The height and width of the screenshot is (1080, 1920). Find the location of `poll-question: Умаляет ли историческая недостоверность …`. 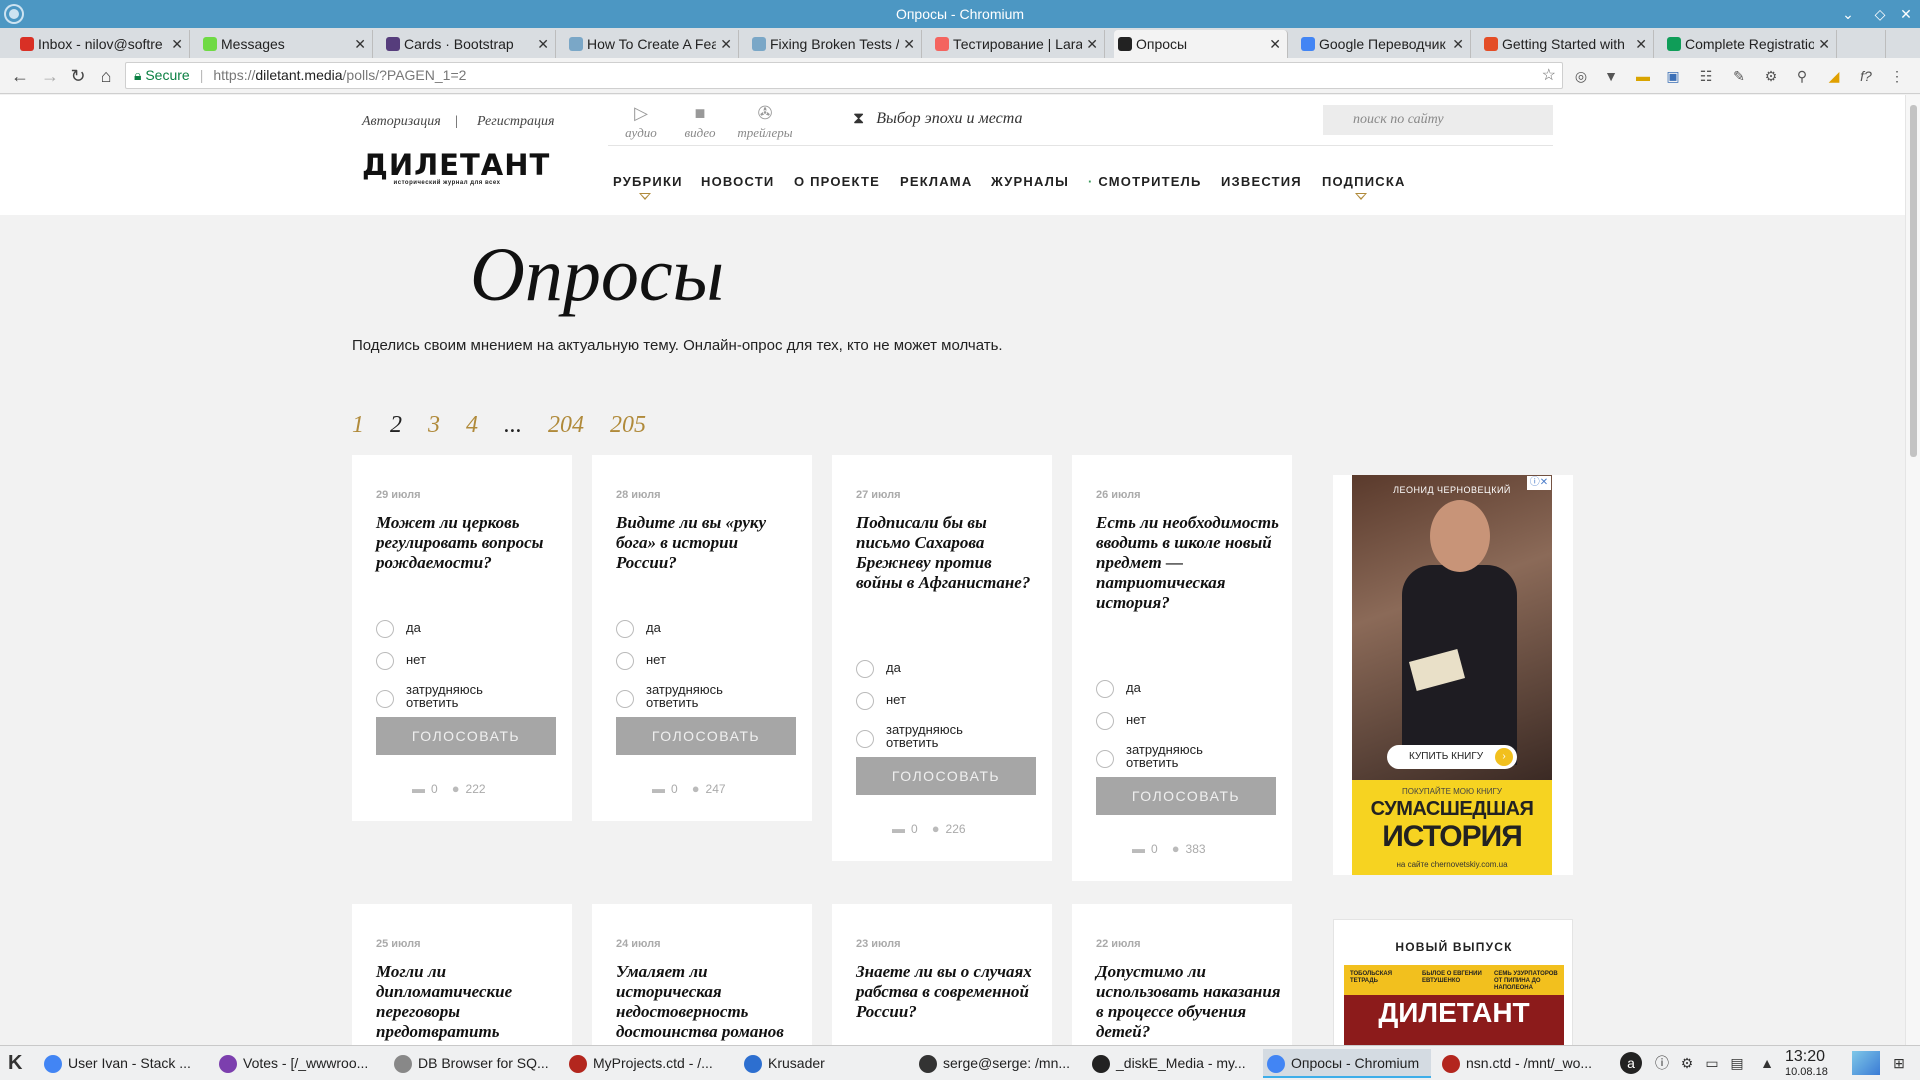

poll-question: Умаляет ли историческая недостоверность … is located at coordinates (708, 1002).